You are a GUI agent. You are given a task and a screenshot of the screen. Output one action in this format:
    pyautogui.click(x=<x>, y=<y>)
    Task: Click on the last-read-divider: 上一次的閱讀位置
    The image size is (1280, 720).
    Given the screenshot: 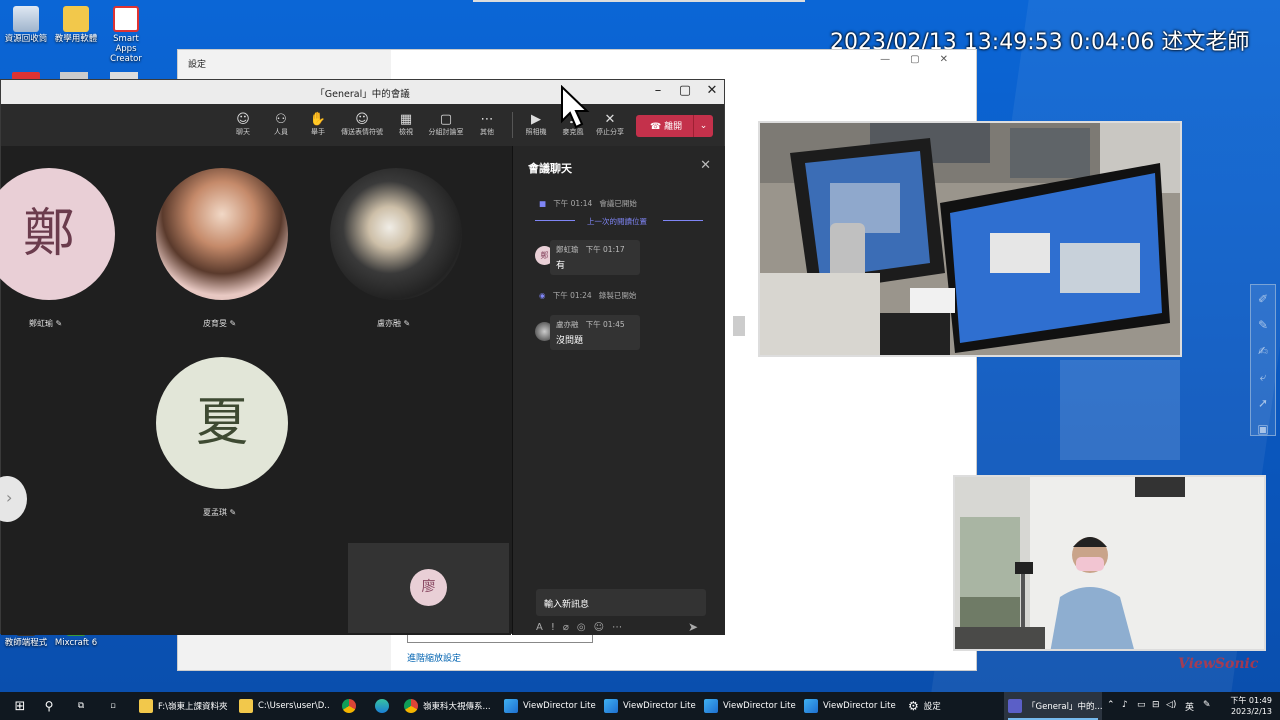 What is the action you would take?
    pyautogui.click(x=617, y=221)
    